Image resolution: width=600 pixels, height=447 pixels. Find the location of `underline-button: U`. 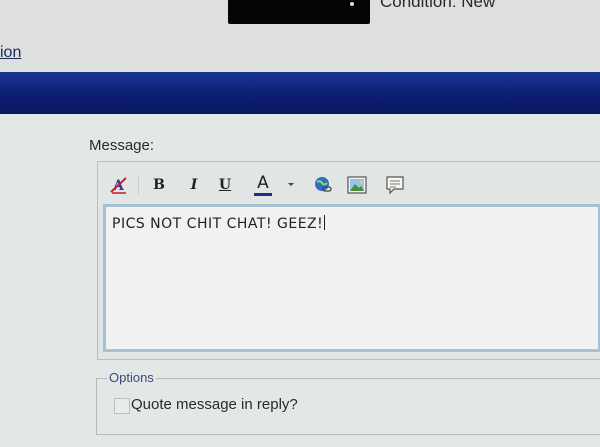

underline-button: U is located at coordinates (225, 185).